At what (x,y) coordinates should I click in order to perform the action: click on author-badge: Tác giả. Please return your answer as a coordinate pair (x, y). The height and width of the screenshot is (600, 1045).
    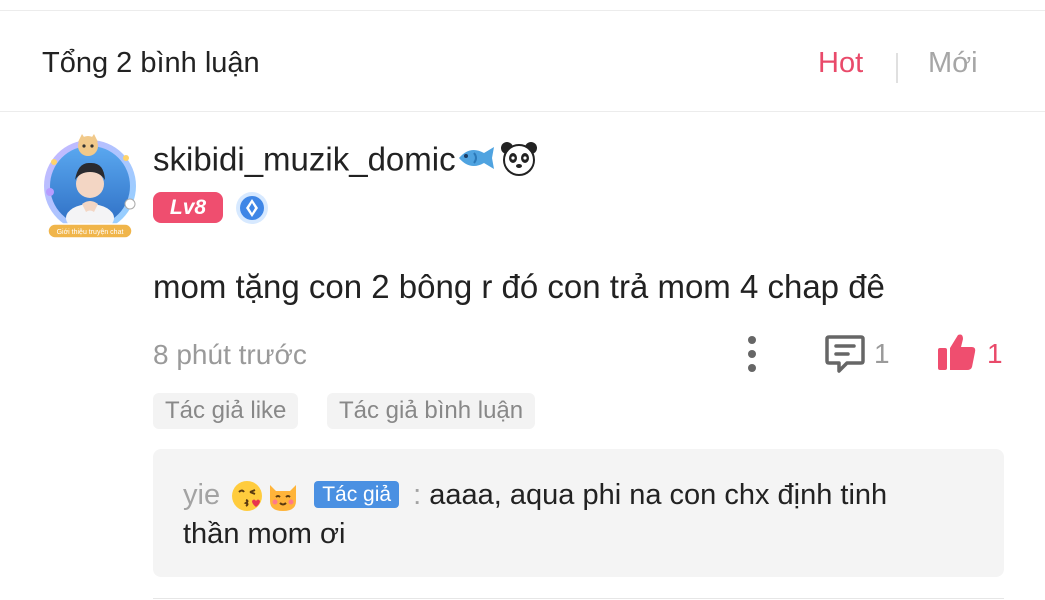
    Looking at the image, I should click on (357, 494).